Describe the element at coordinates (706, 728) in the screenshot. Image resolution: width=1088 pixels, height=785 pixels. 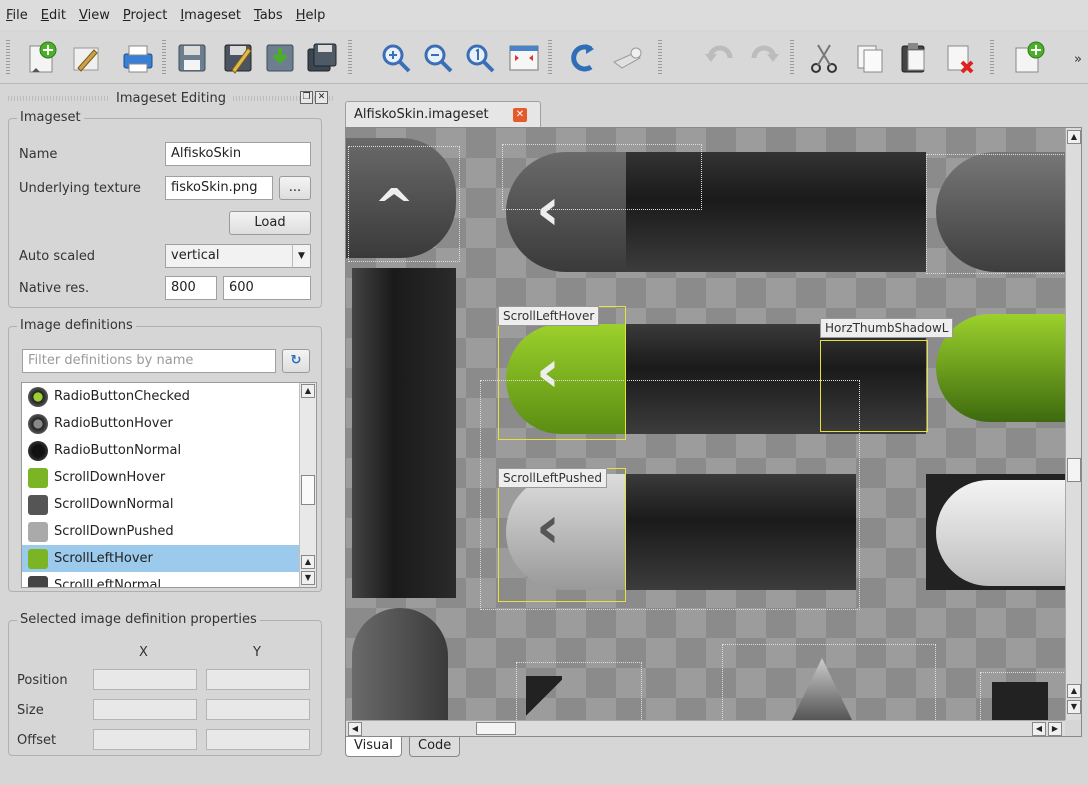
I see `canvas-horizontal-scrollbar: ◀ ◀ ▶` at that location.